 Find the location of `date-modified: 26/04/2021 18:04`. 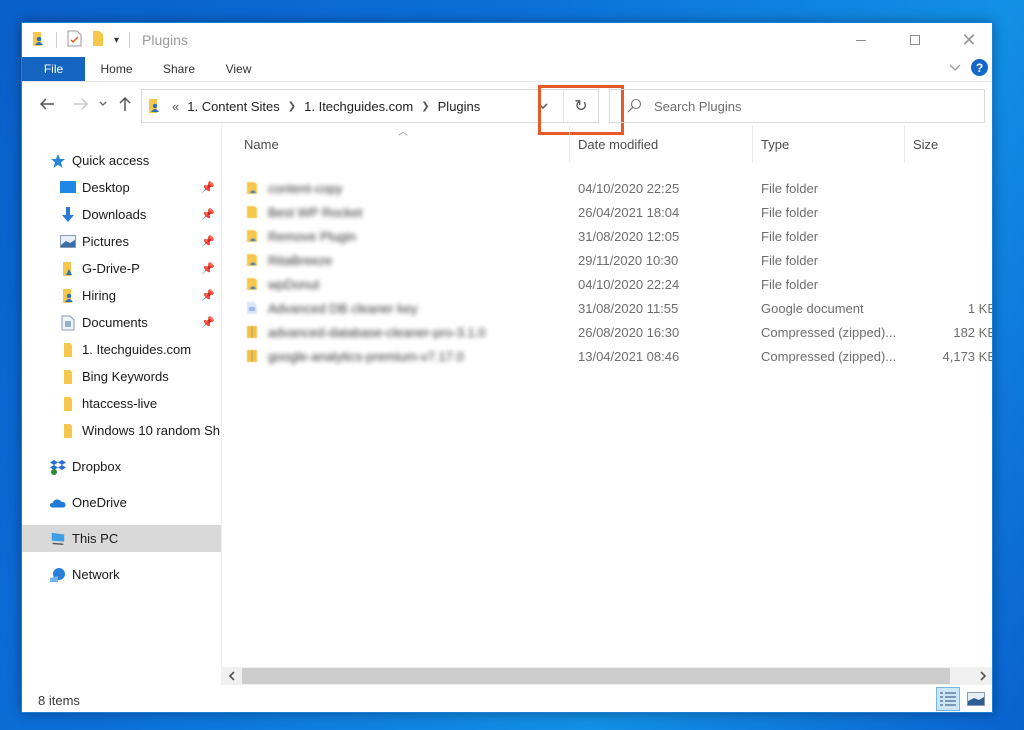

date-modified: 26/04/2021 18:04 is located at coordinates (629, 212).